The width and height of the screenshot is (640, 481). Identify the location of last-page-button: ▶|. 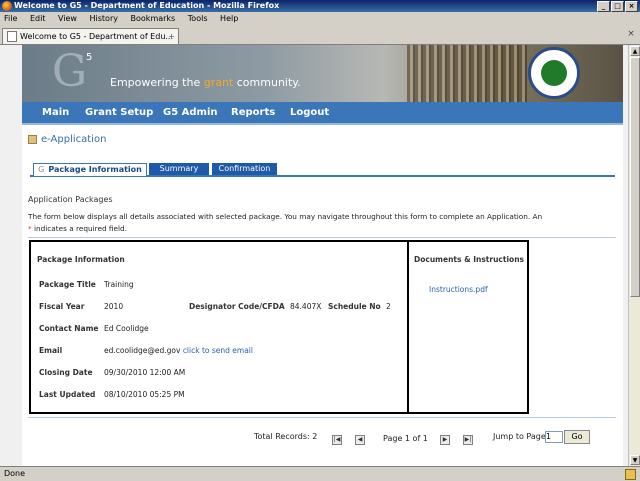
(468, 440).